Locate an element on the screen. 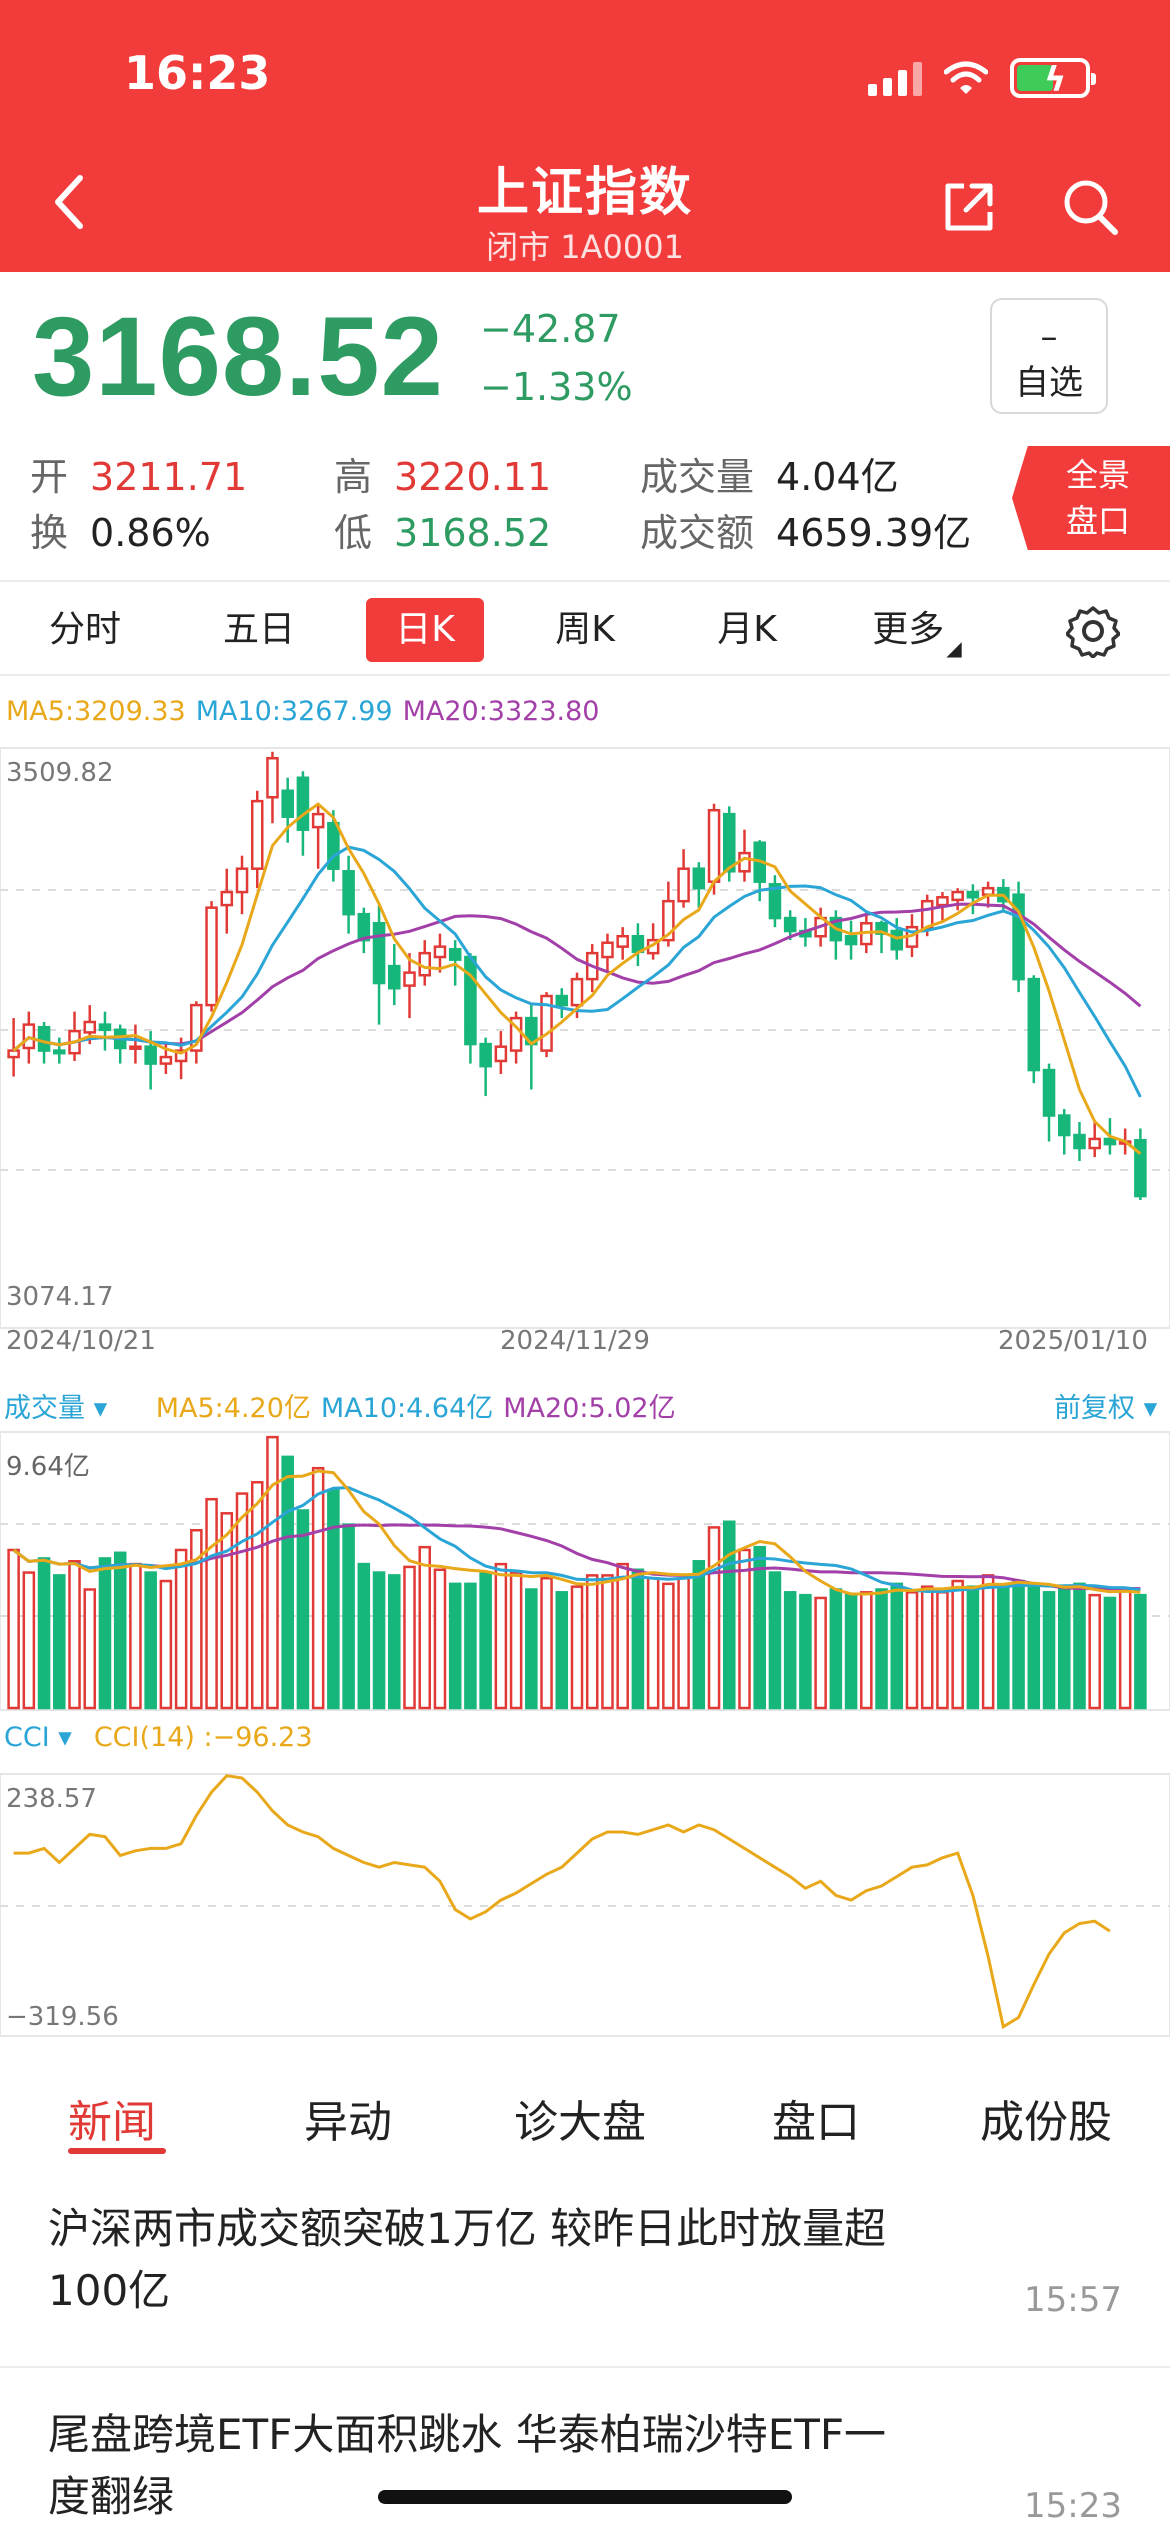  status-time: 16:23 is located at coordinates (197, 73).